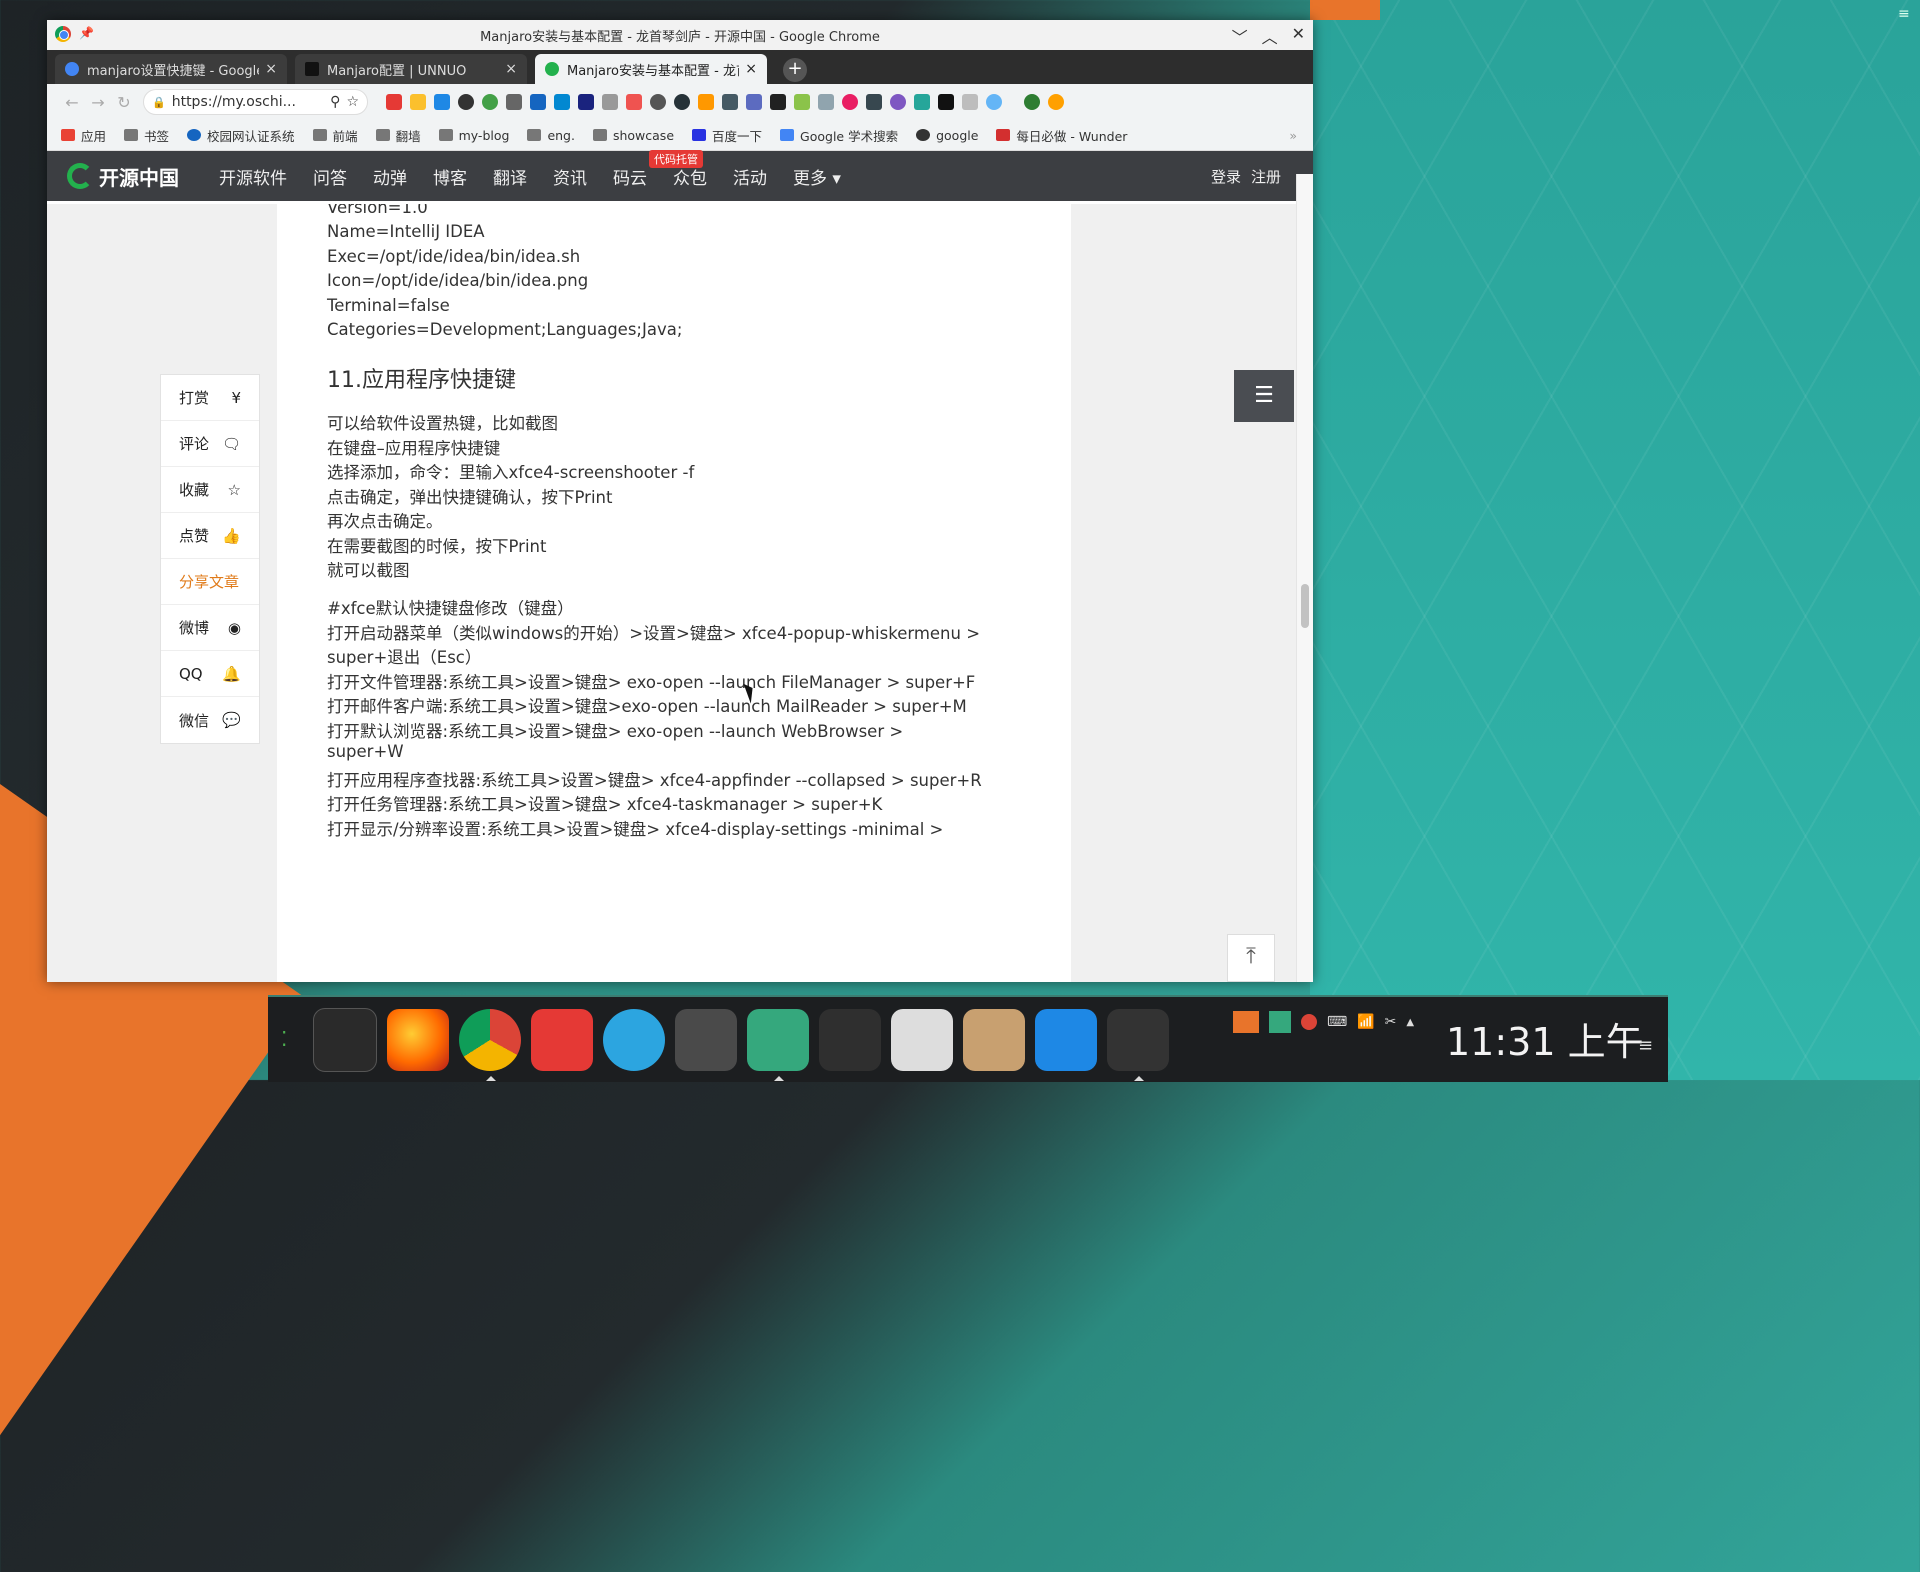  Describe the element at coordinates (690, 176) in the screenshot. I see `nav-crowdsourcing: 众包` at that location.